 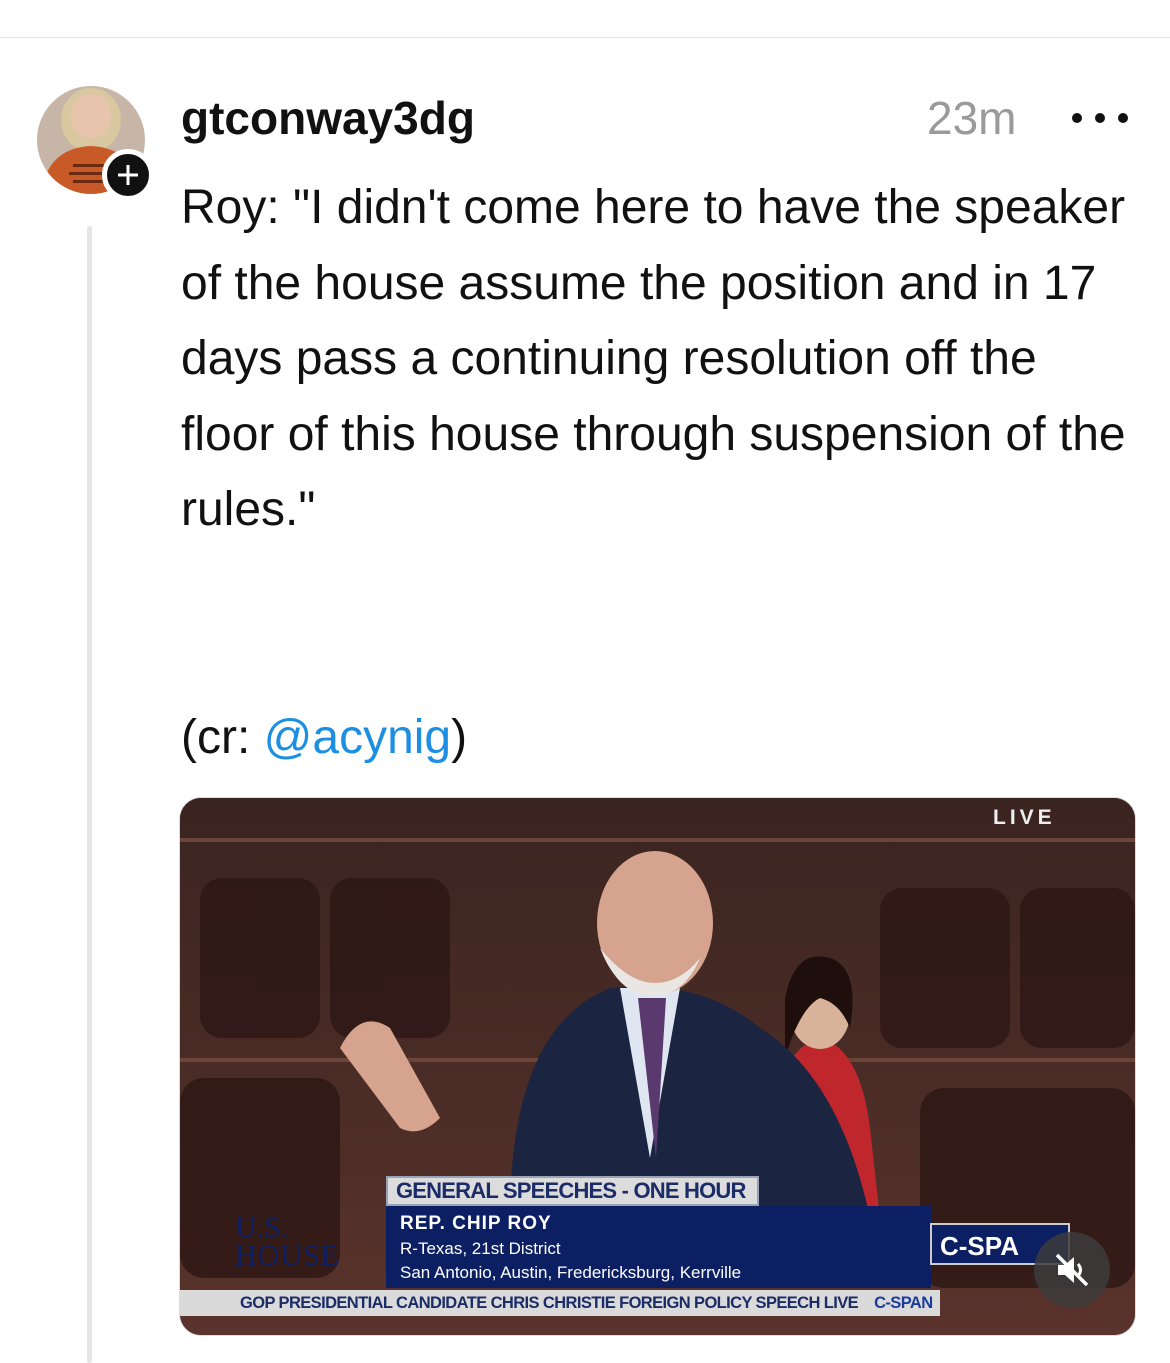 I want to click on us-house-logo: U.S. HOUSE, so click(x=288, y=1241).